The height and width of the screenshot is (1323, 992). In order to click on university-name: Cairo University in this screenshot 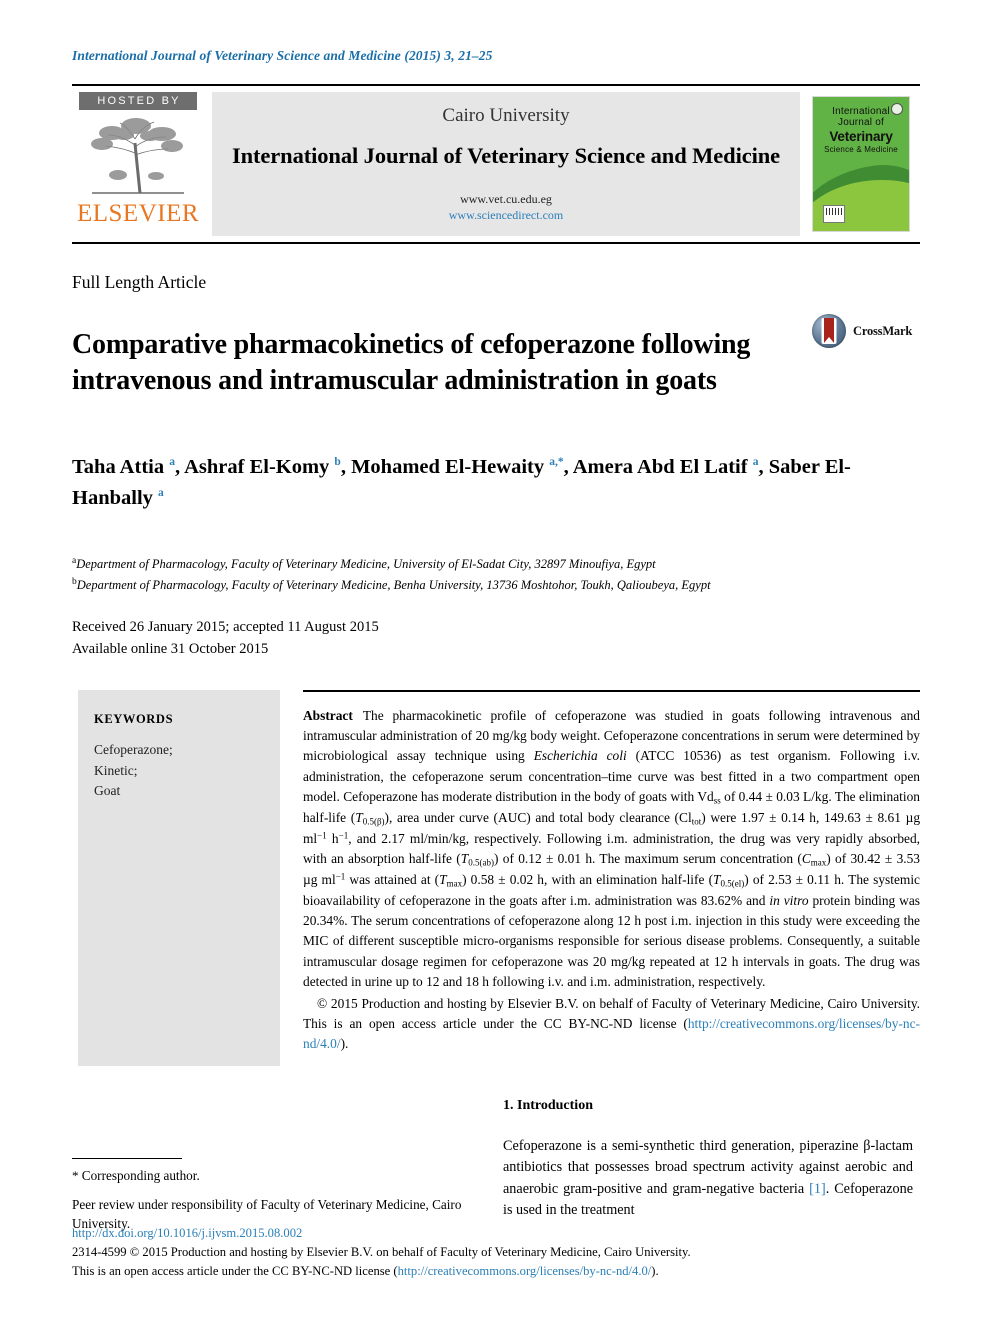, I will do `click(506, 115)`.